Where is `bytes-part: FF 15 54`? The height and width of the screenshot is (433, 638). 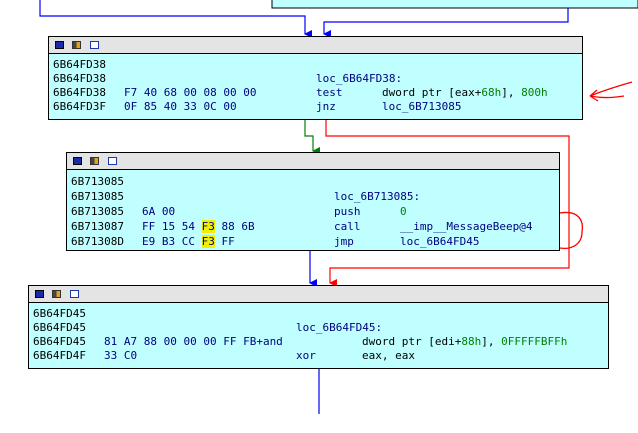
bytes-part: FF 15 54 is located at coordinates (172, 226).